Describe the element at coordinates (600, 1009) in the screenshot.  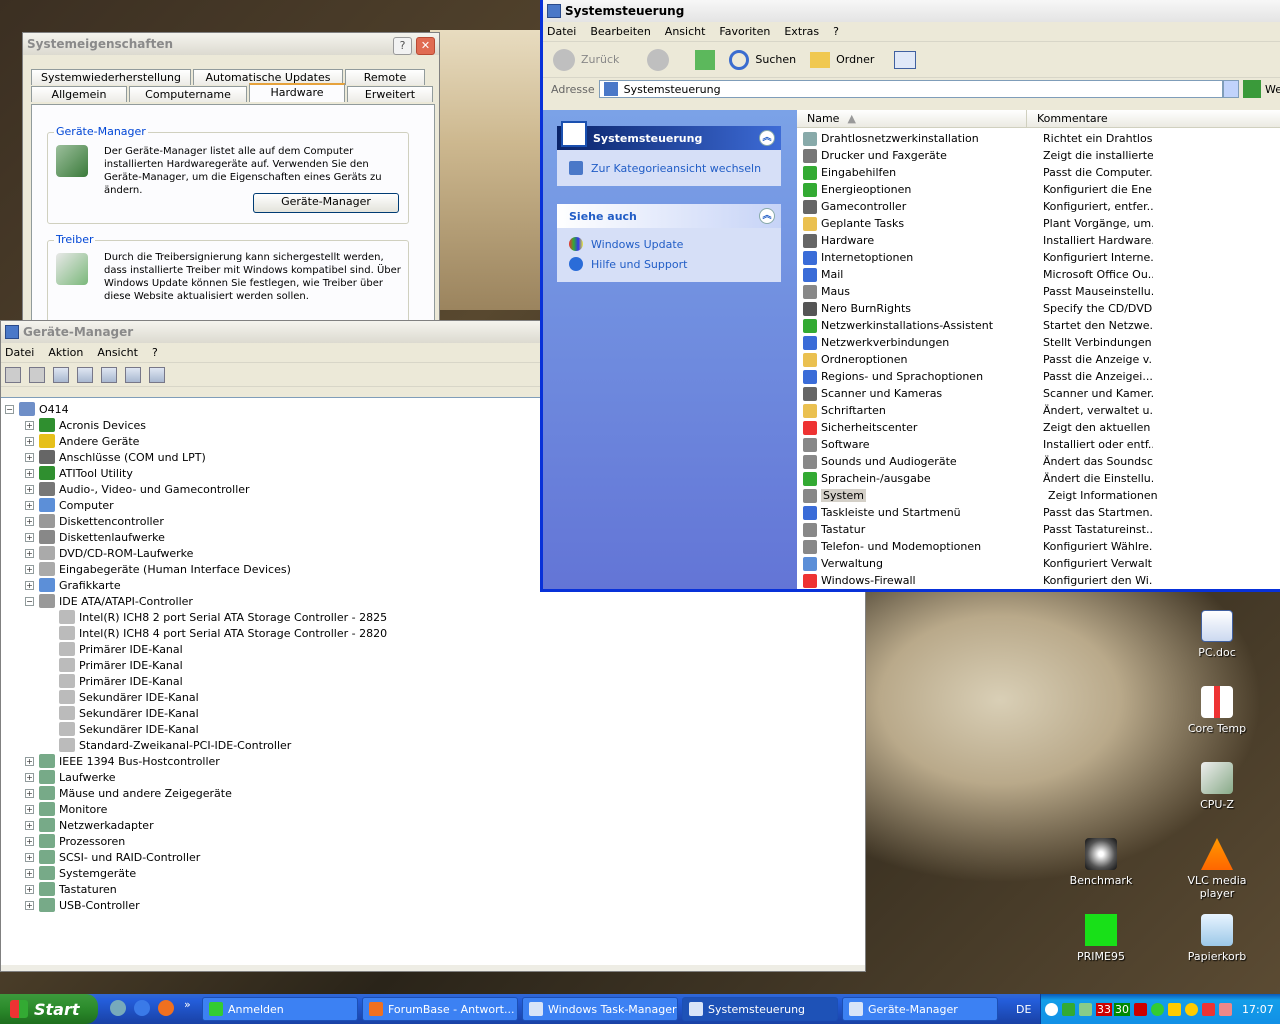
I see `task-task-manager: Windows Task-Manager` at that location.